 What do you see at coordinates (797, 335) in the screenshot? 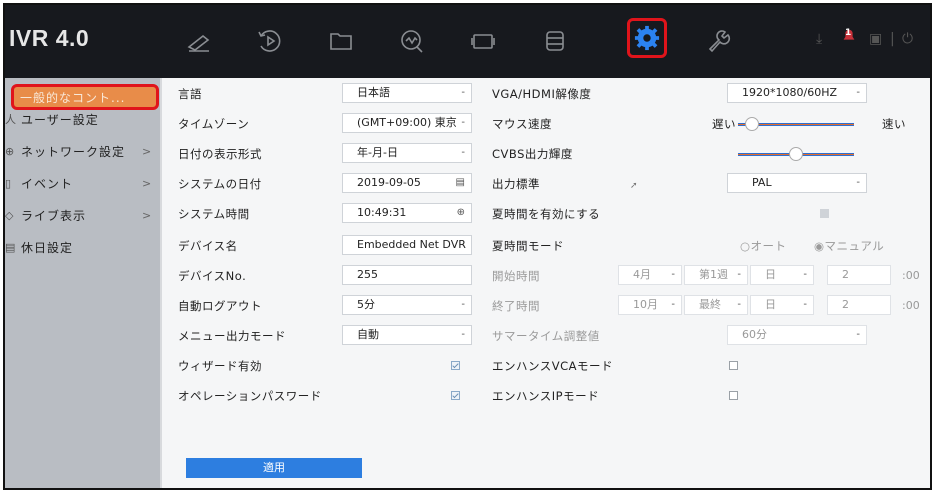
I see `dst-bias-select: 60分 -` at bounding box center [797, 335].